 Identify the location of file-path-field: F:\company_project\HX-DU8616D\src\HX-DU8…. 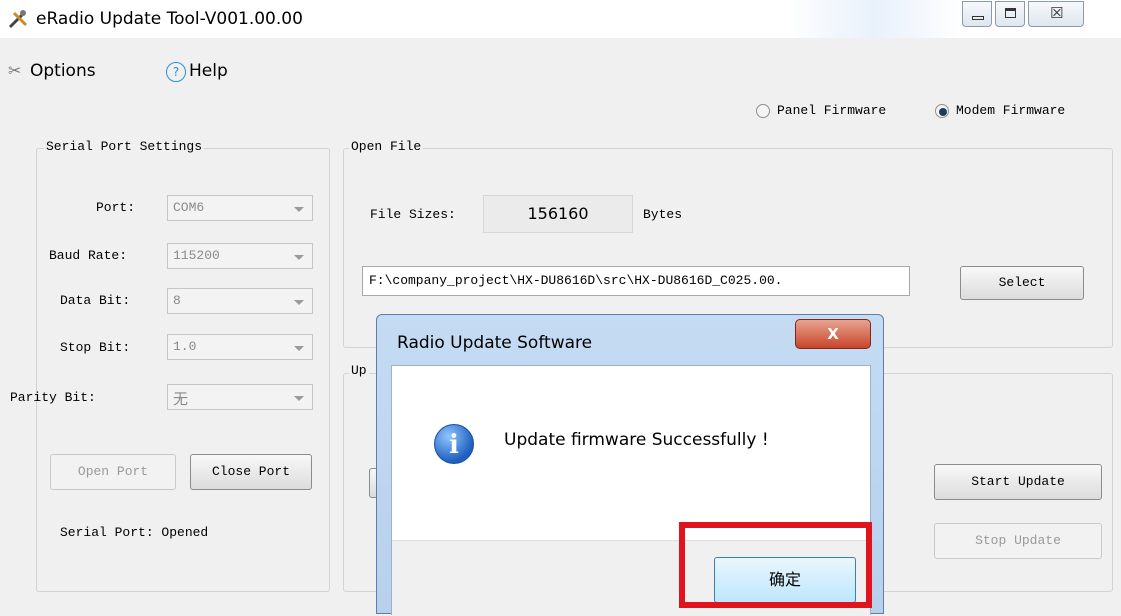
(636, 281).